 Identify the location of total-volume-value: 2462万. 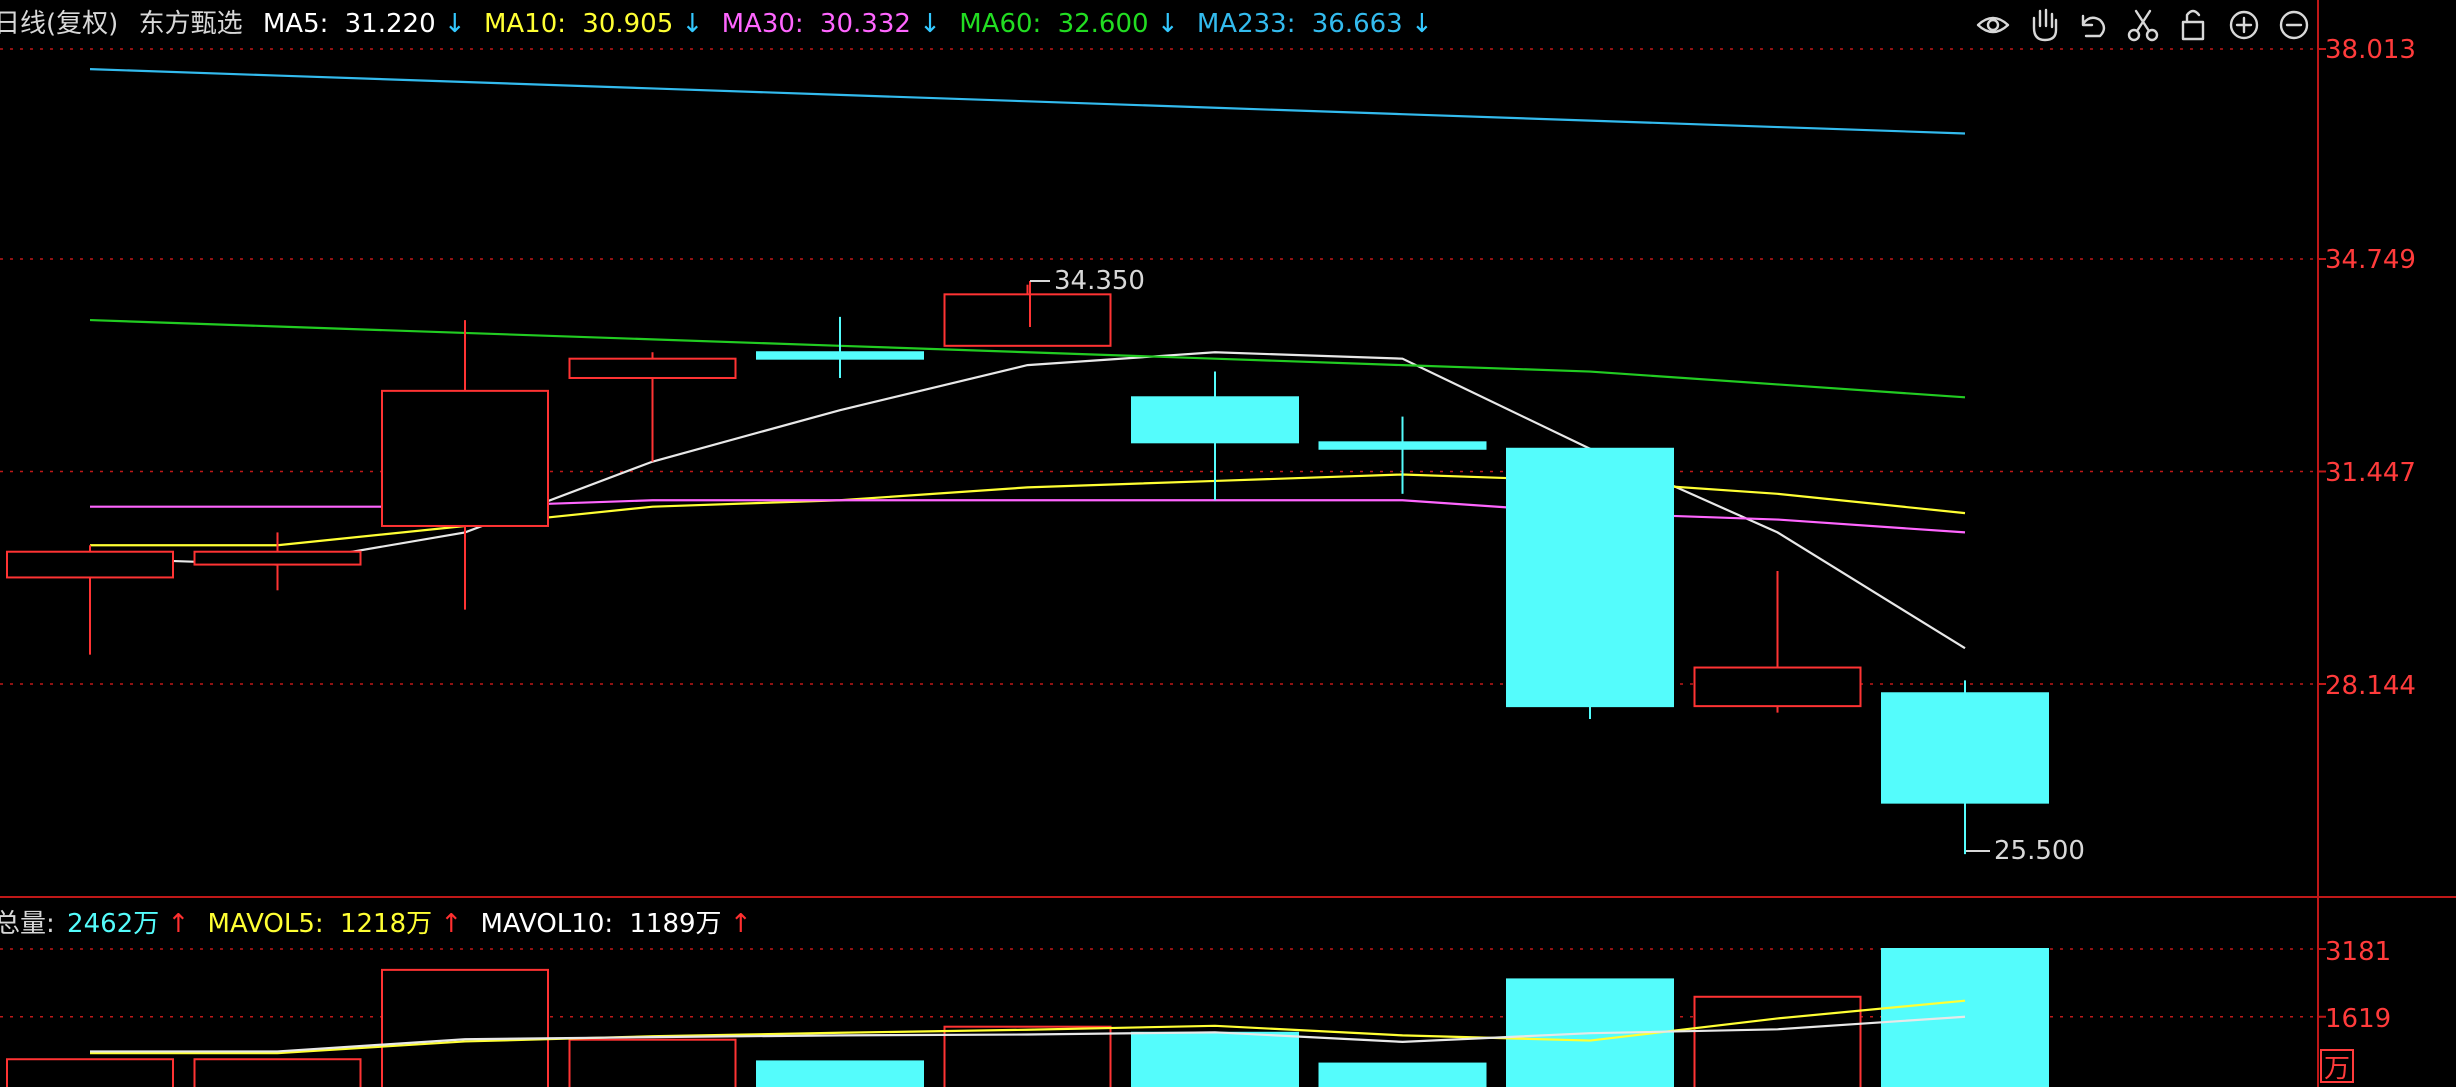
(113, 924).